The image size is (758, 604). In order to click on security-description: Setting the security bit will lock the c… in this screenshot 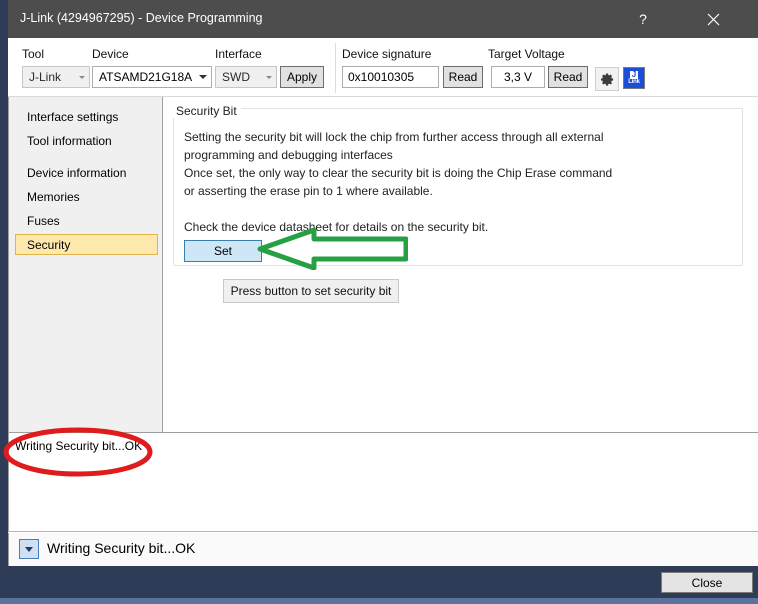, I will do `click(454, 182)`.